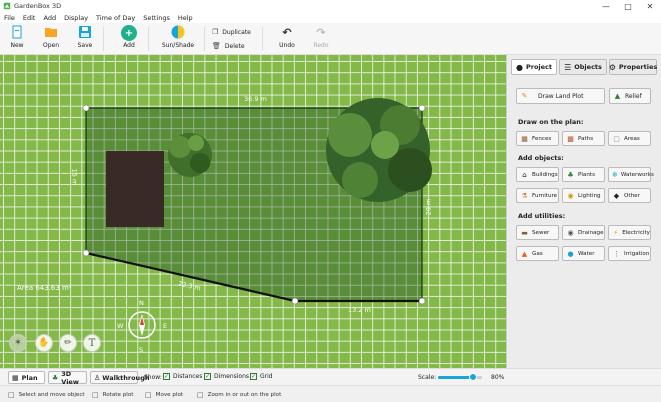  I want to click on tree-small, so click(190, 155).